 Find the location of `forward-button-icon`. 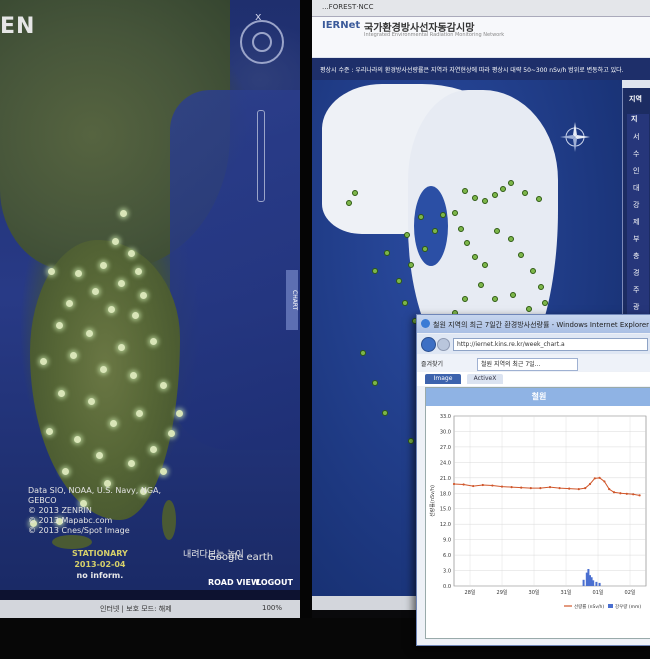

forward-button-icon is located at coordinates (443, 344).